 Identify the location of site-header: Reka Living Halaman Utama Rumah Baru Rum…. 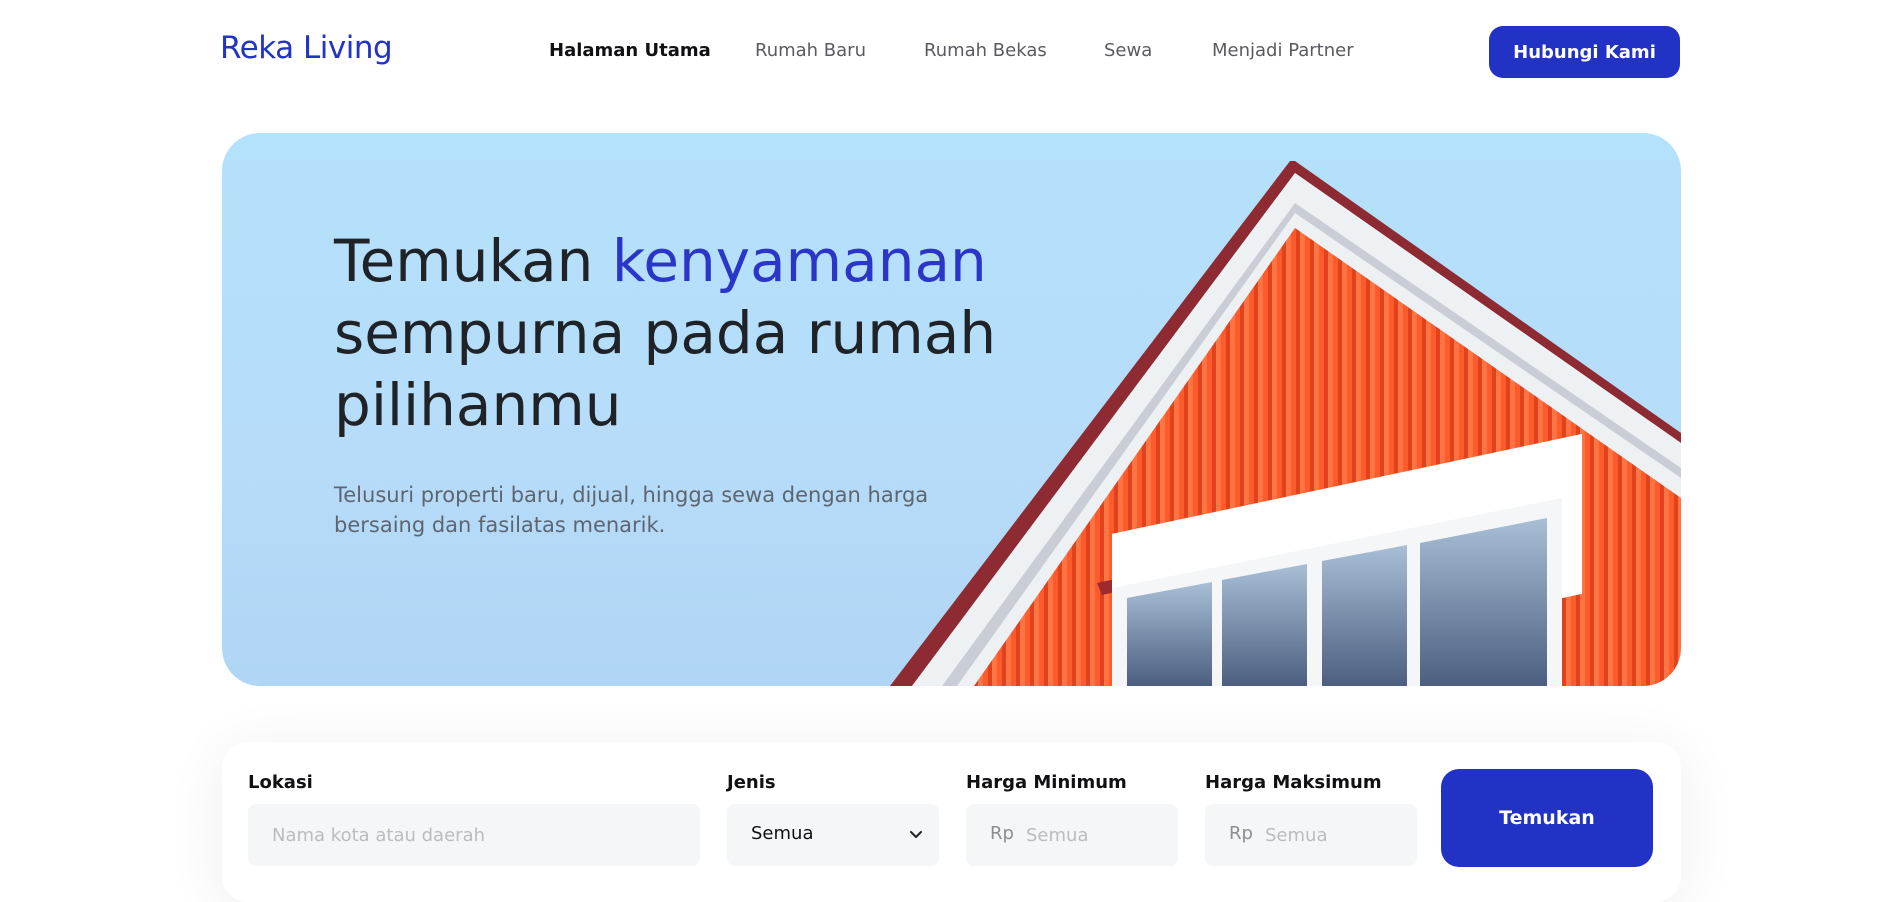
(948, 52).